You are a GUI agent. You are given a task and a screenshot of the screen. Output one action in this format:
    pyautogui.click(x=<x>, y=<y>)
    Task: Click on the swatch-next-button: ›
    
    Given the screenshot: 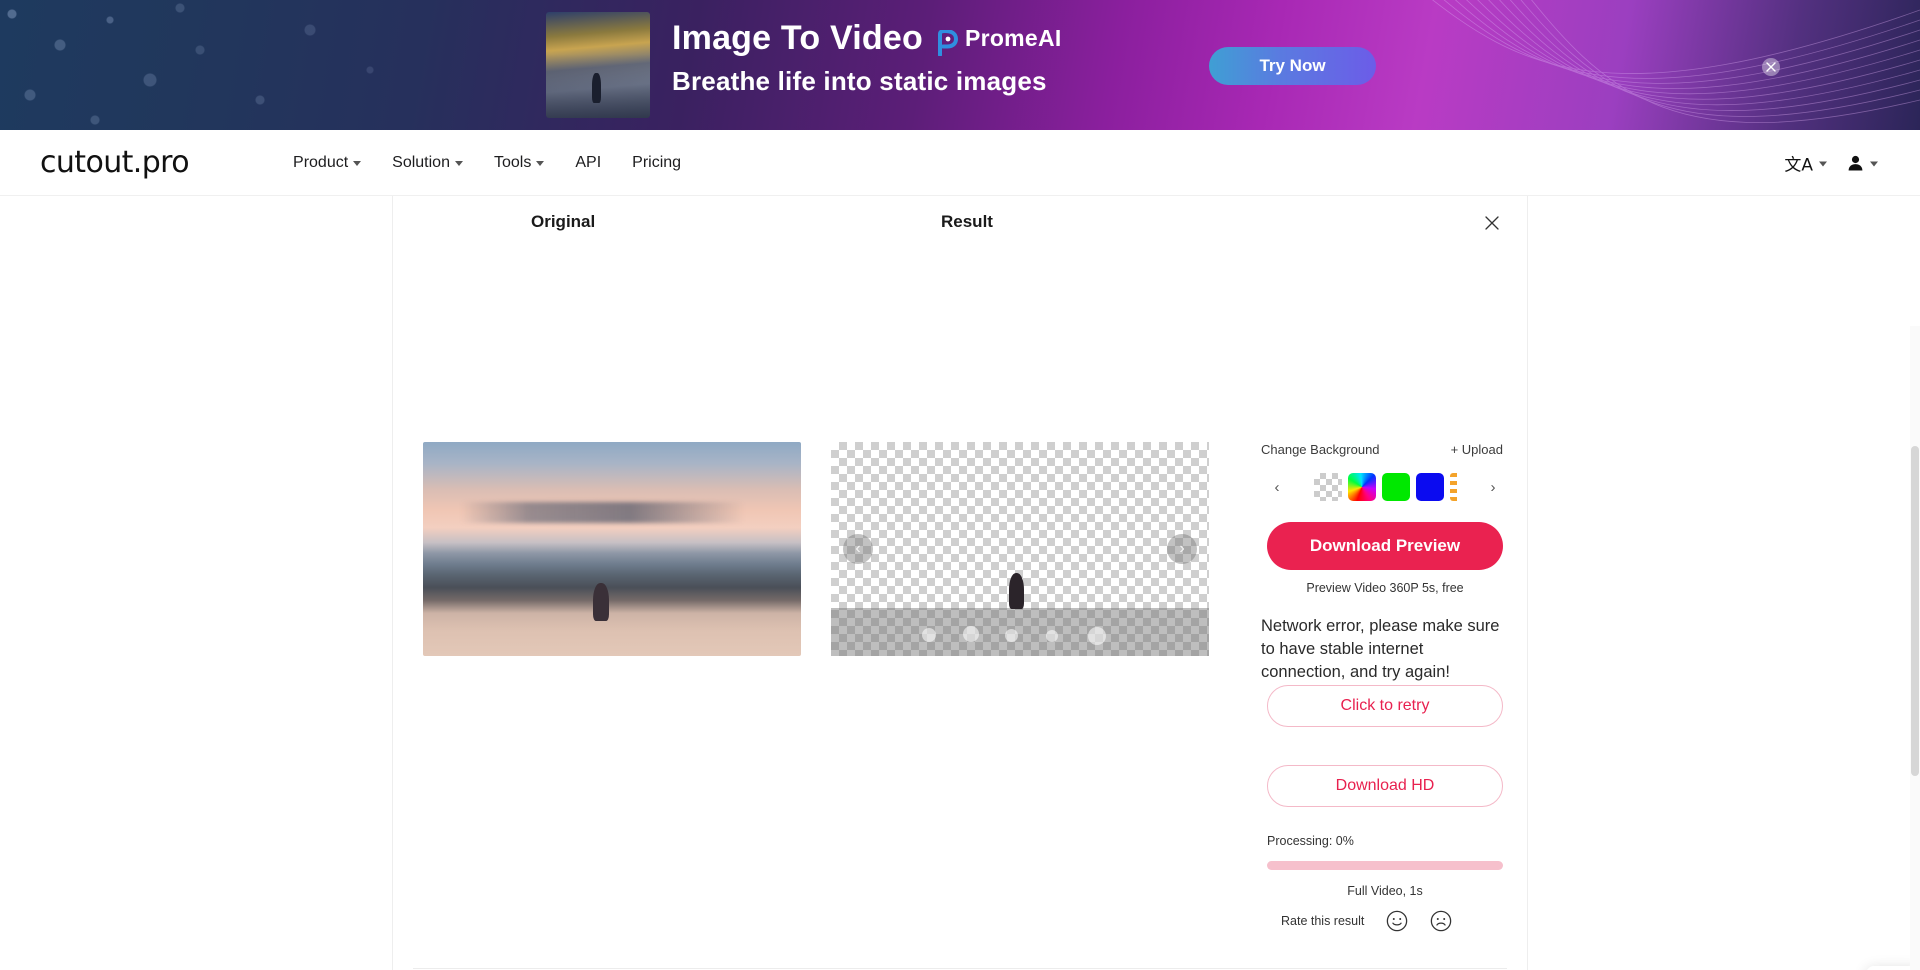 What is the action you would take?
    pyautogui.click(x=1493, y=487)
    